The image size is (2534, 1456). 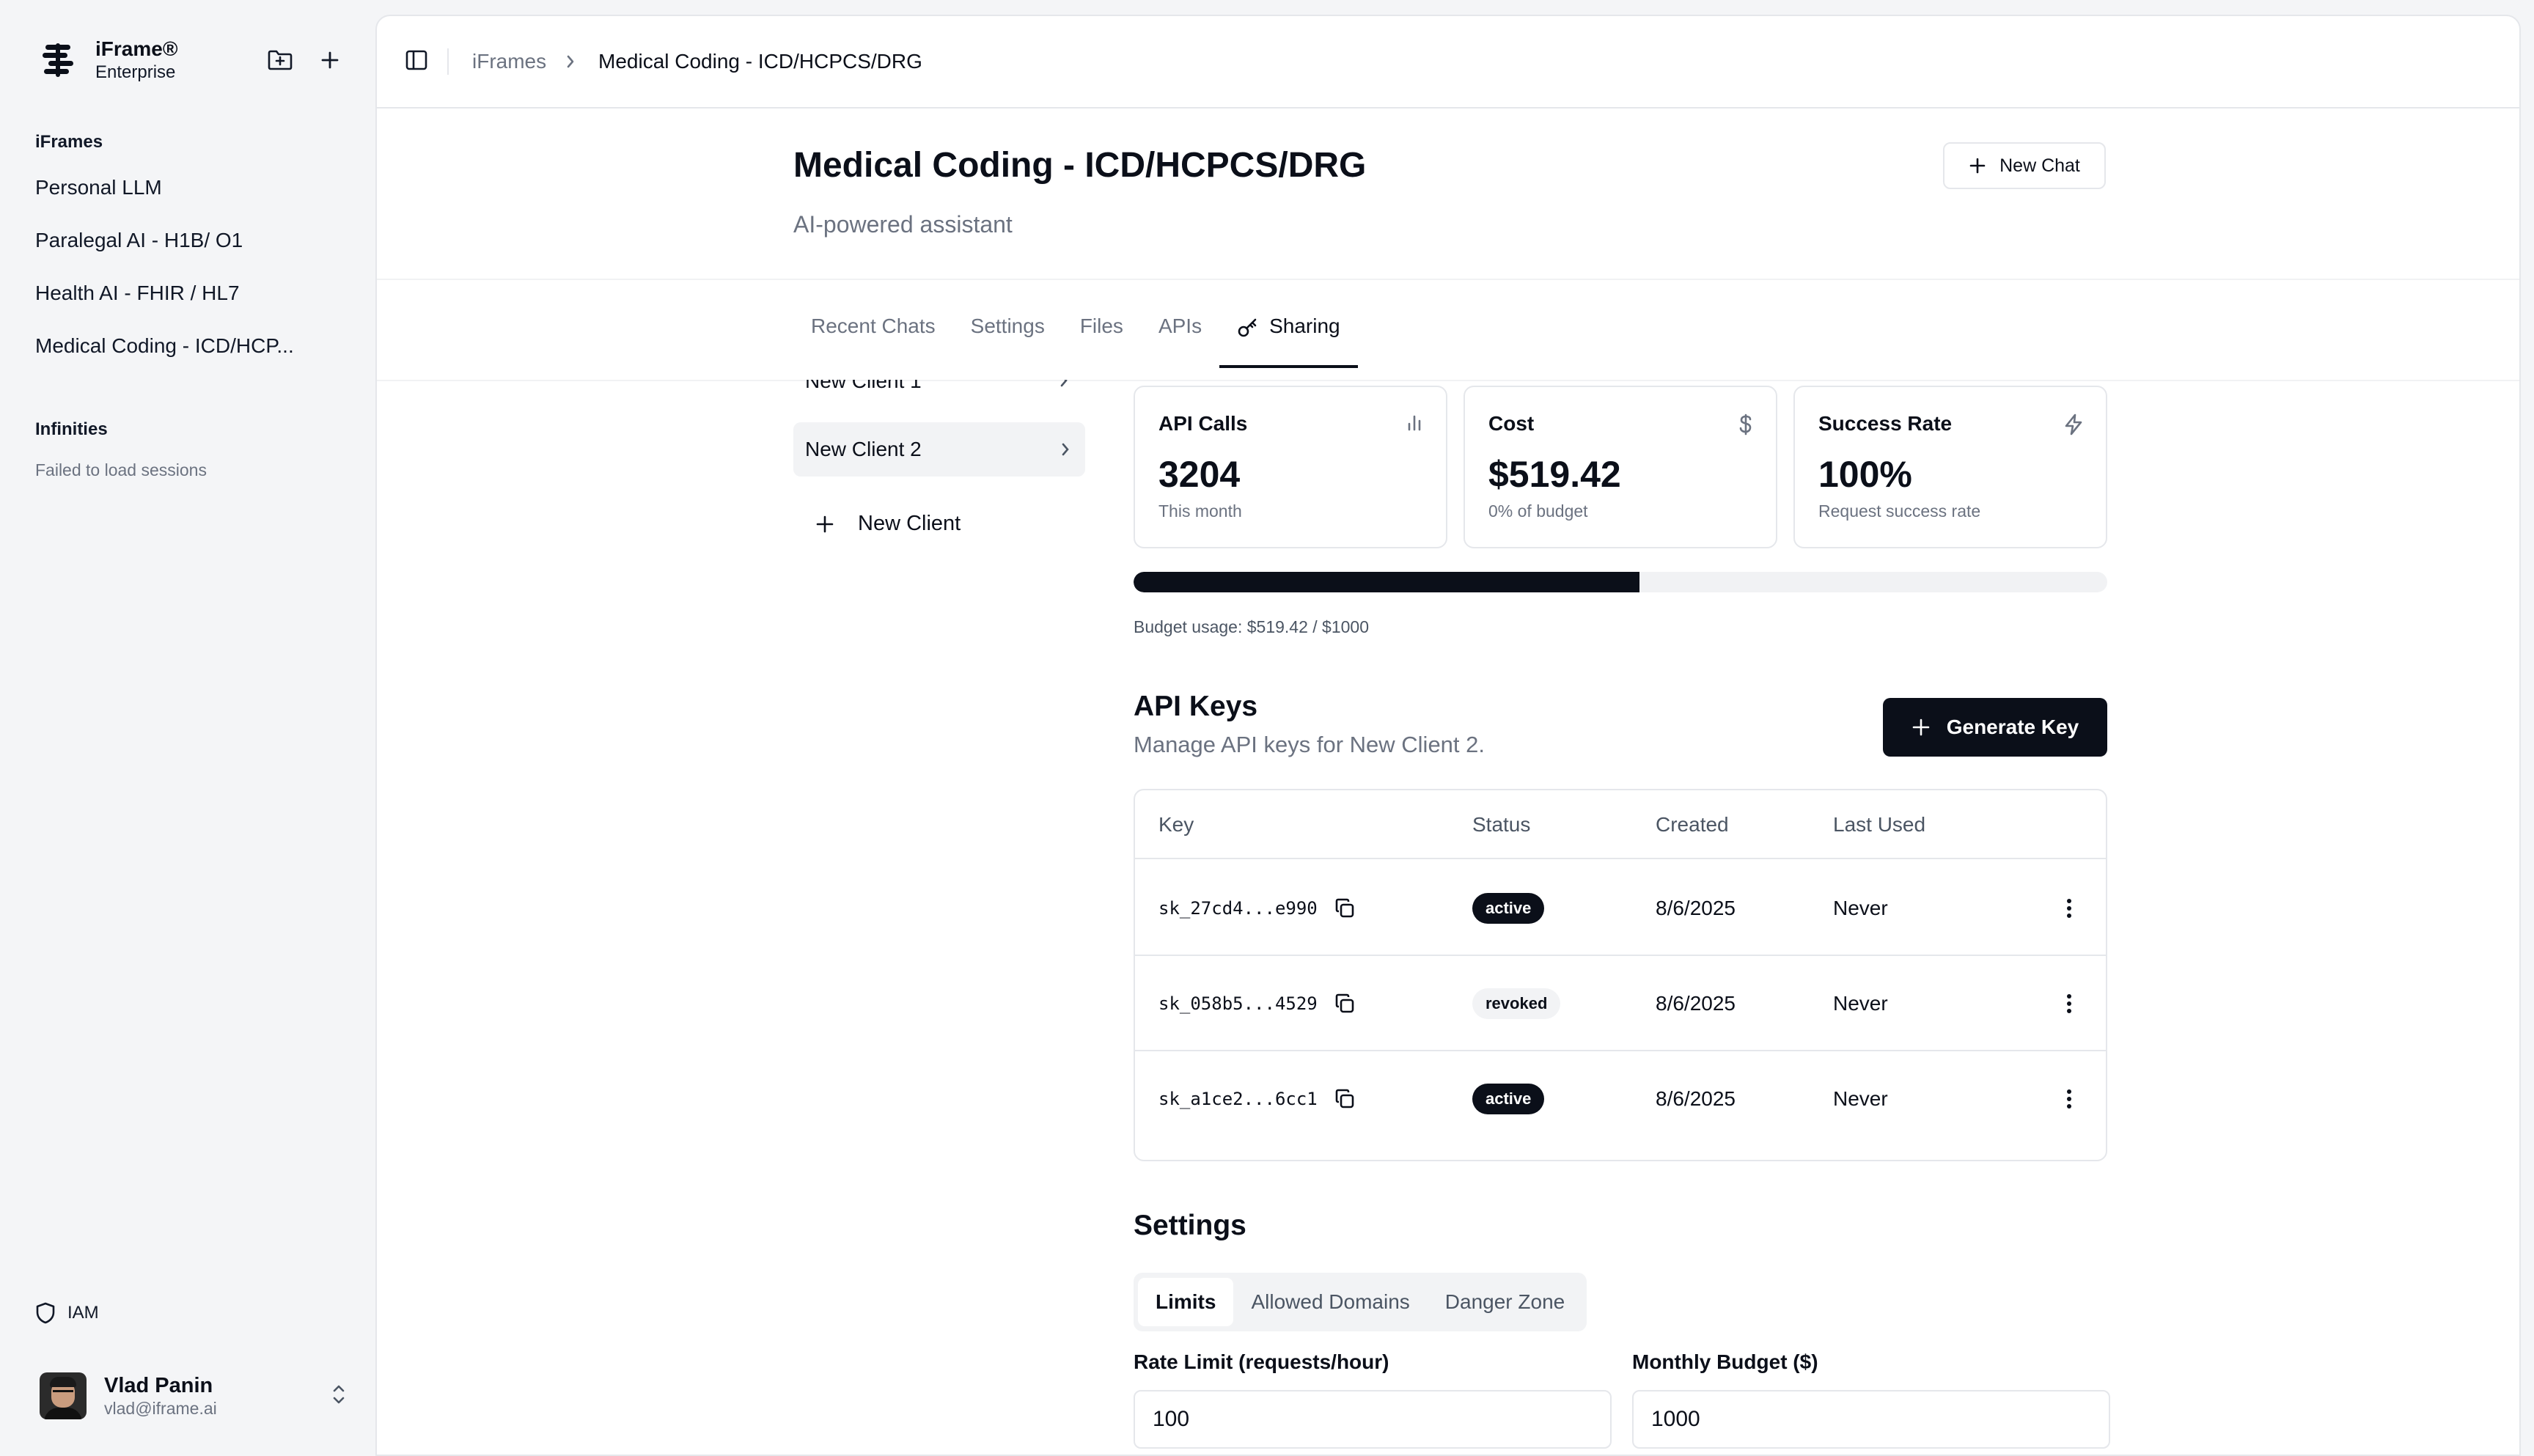 What do you see at coordinates (1501, 824) in the screenshot?
I see `column-header-status: Status` at bounding box center [1501, 824].